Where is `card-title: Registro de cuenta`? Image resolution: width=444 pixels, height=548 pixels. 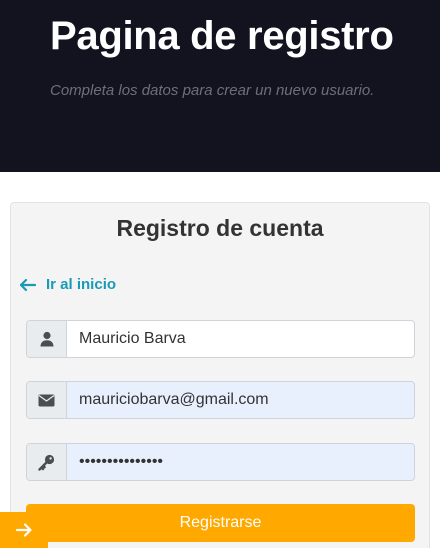 card-title: Registro de cuenta is located at coordinates (220, 228).